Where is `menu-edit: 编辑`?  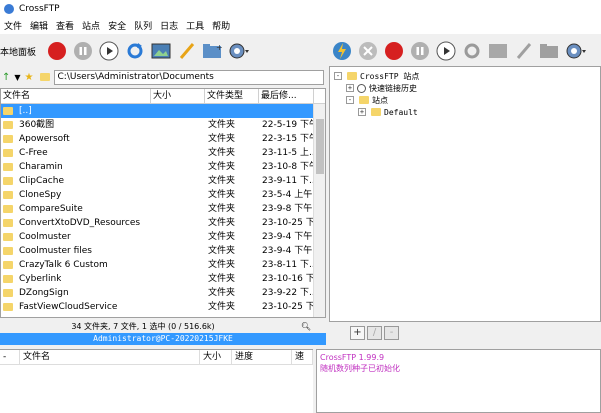
menu-edit: 编辑 is located at coordinates (39, 25).